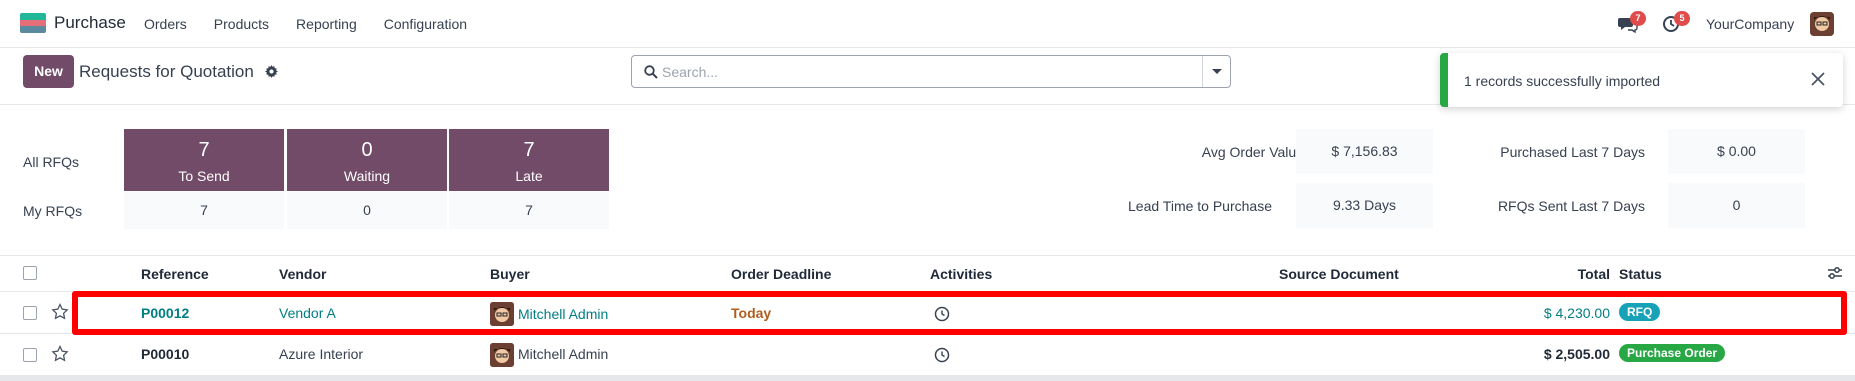  What do you see at coordinates (1736, 205) in the screenshot?
I see `kpi-rfqs-sent-value: 0` at bounding box center [1736, 205].